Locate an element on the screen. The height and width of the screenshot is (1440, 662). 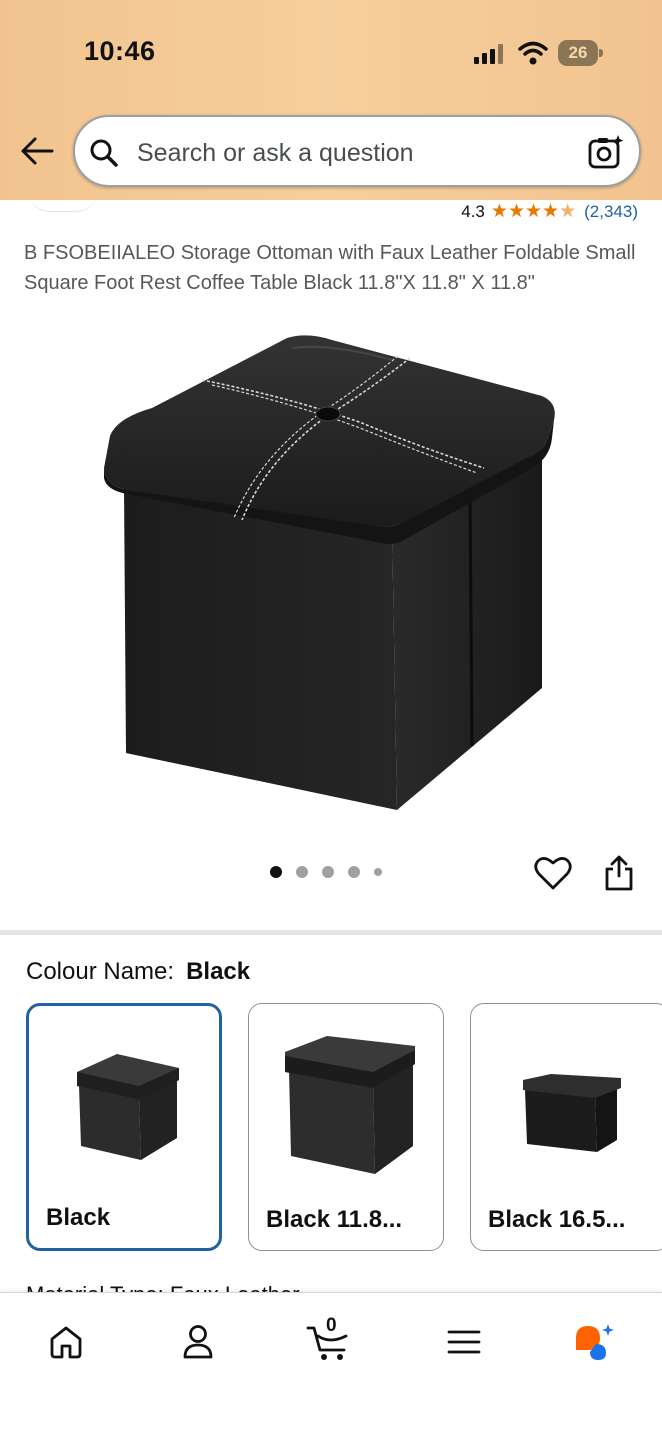
heart-icon is located at coordinates (553, 873).